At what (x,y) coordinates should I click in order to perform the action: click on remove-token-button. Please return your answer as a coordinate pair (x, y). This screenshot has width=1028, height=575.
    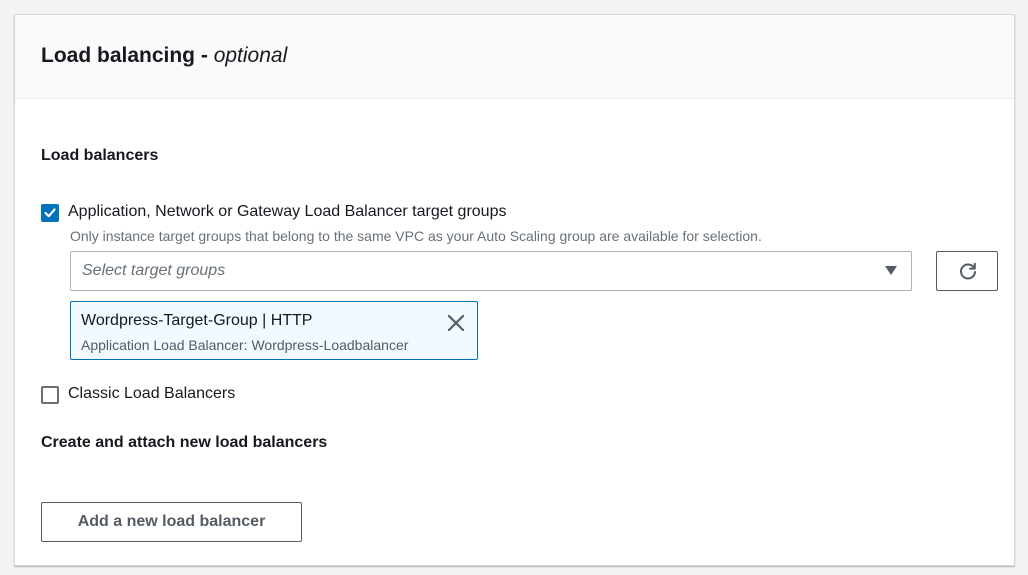
    Looking at the image, I should click on (456, 323).